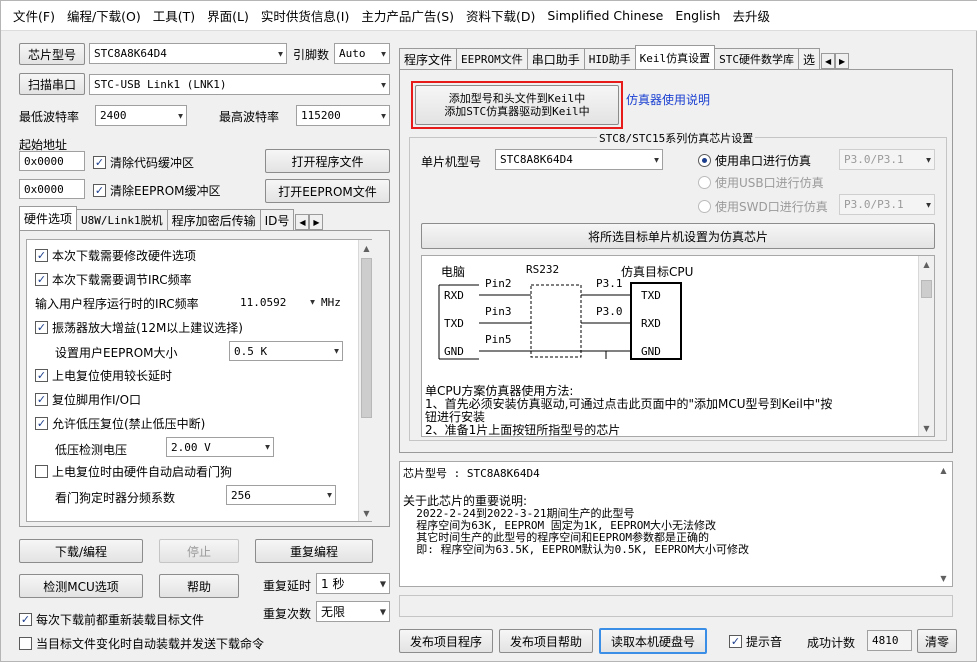 The width and height of the screenshot is (977, 662). What do you see at coordinates (139, 327) in the screenshot?
I see `osc-gain-checkbox: ✓ 振荡器放大增益(12M以上建议选择)` at bounding box center [139, 327].